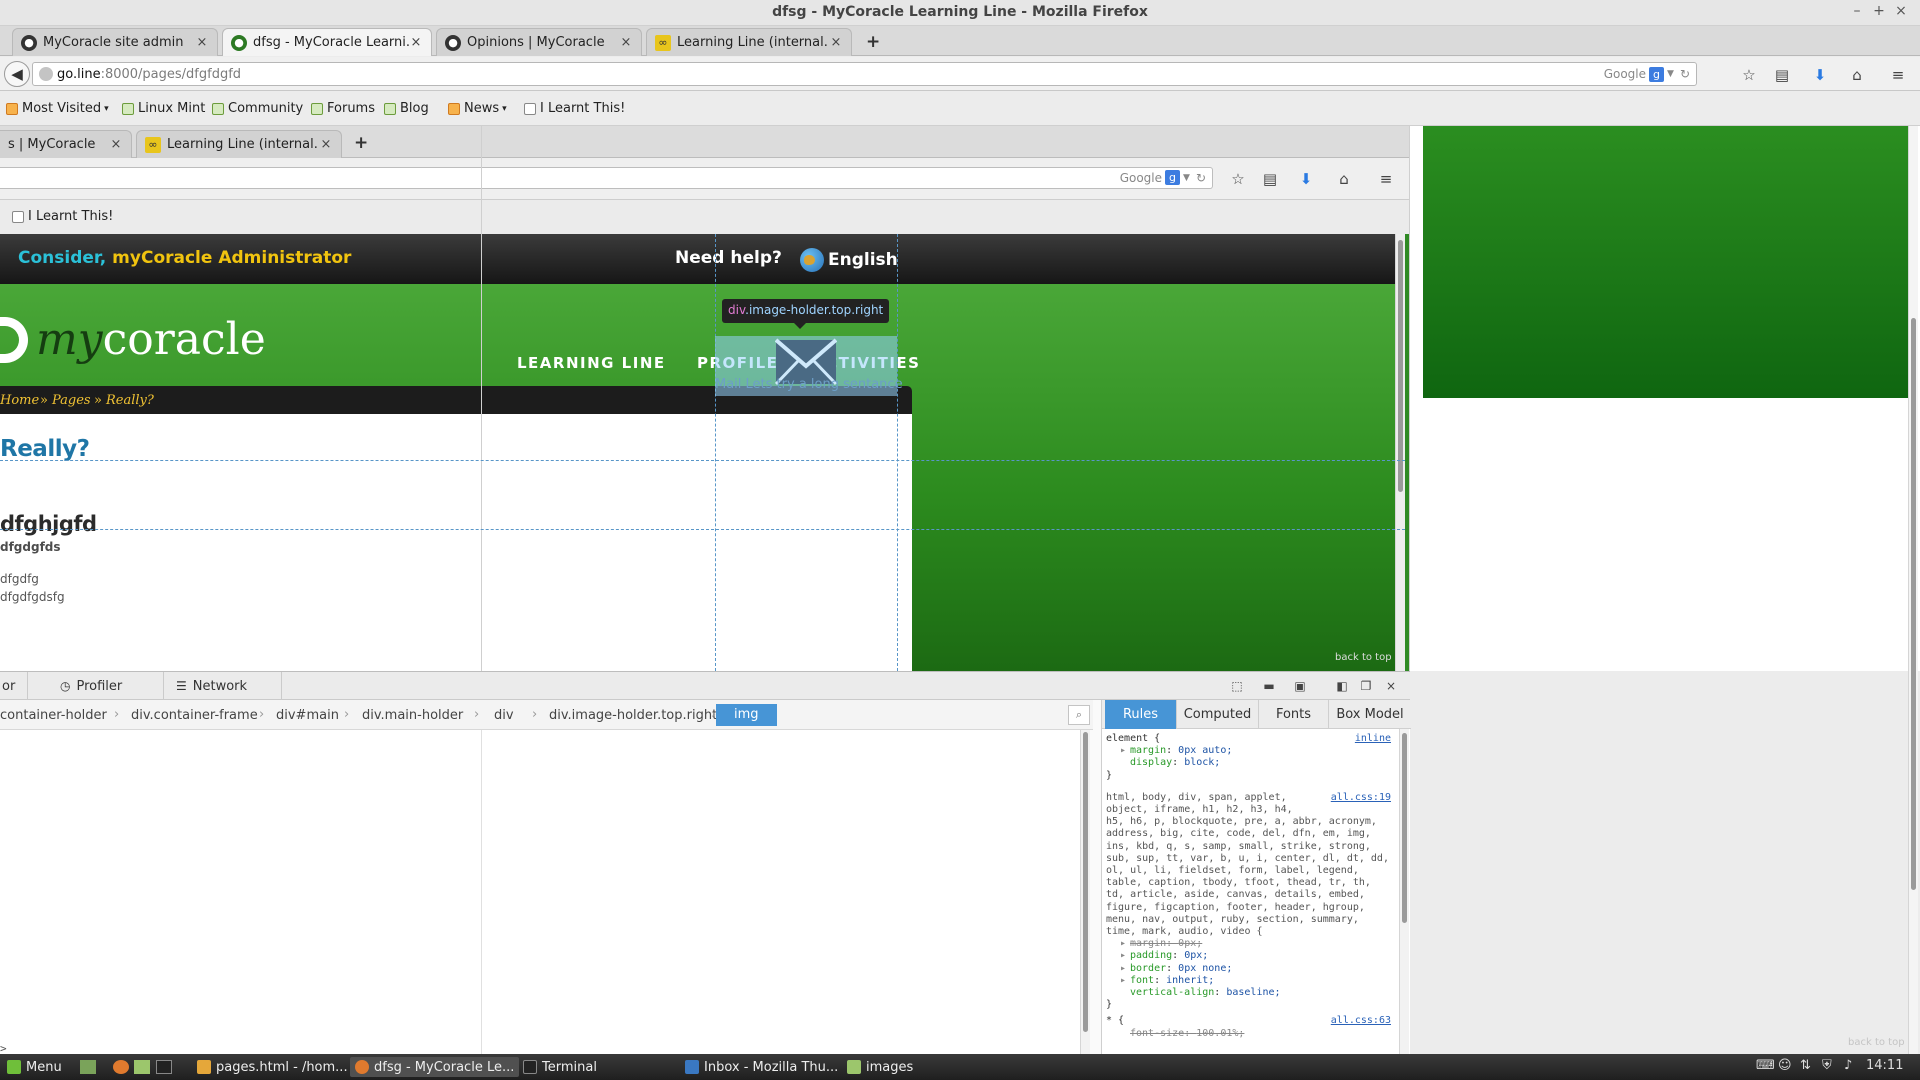 The width and height of the screenshot is (1920, 1080). I want to click on volume-icon: ♪, so click(1848, 1065).